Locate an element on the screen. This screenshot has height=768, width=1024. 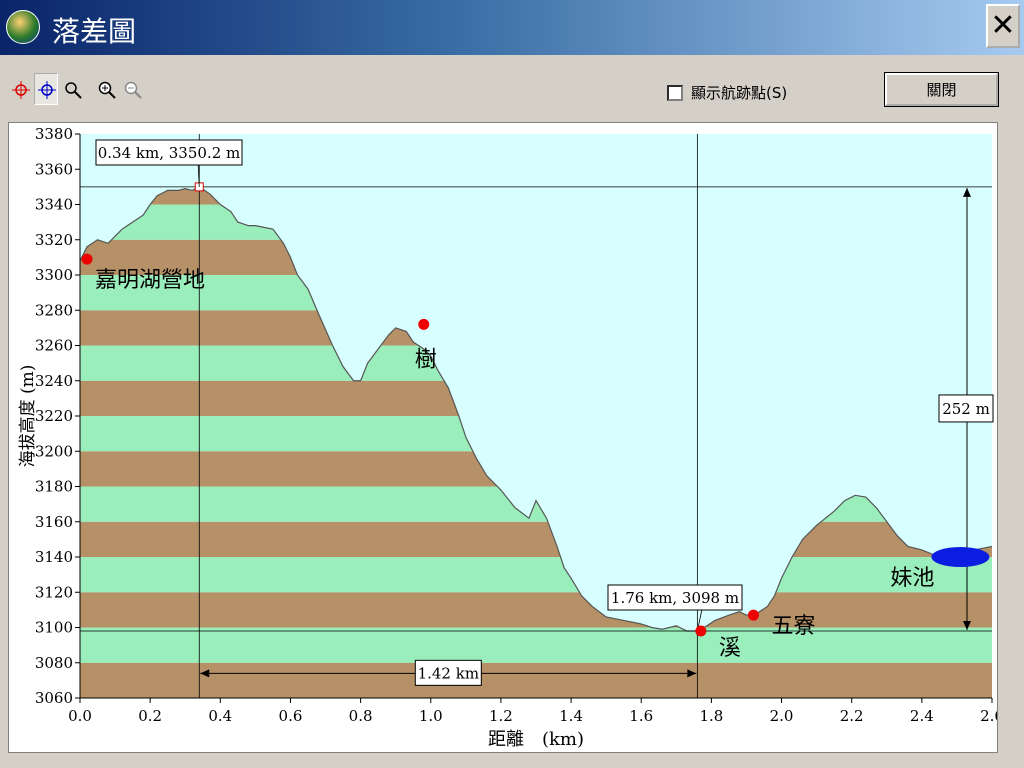
show-waypoints-option: 顯示航跡點(S) is located at coordinates (727, 92).